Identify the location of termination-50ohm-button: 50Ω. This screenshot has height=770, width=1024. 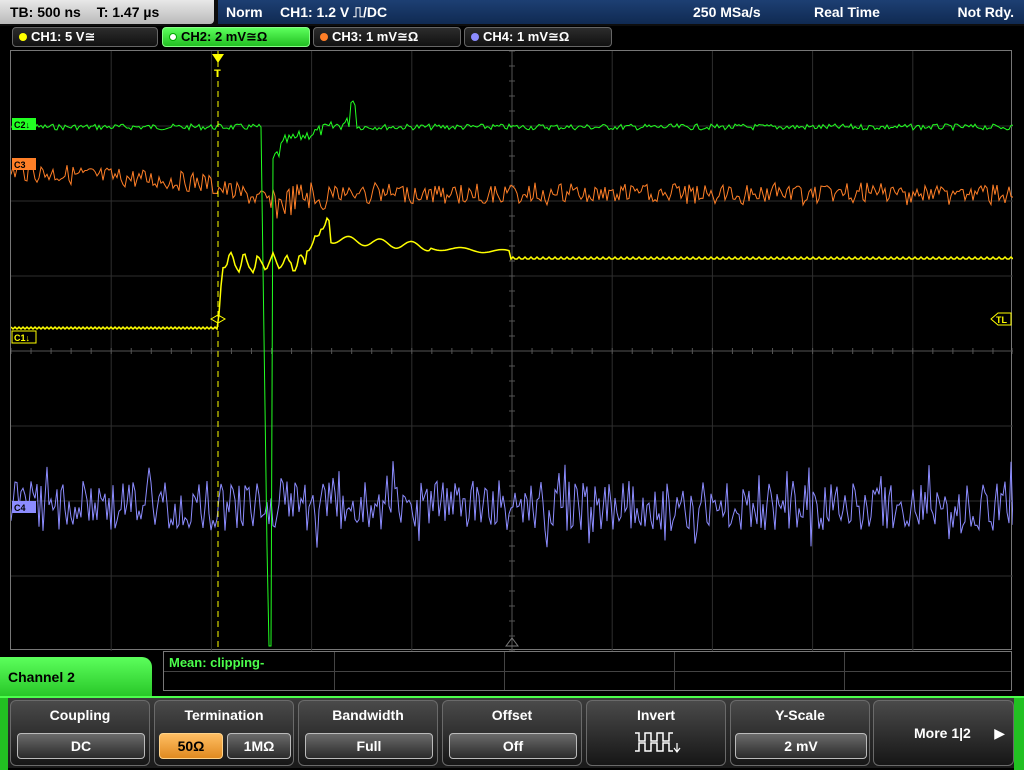
(191, 746).